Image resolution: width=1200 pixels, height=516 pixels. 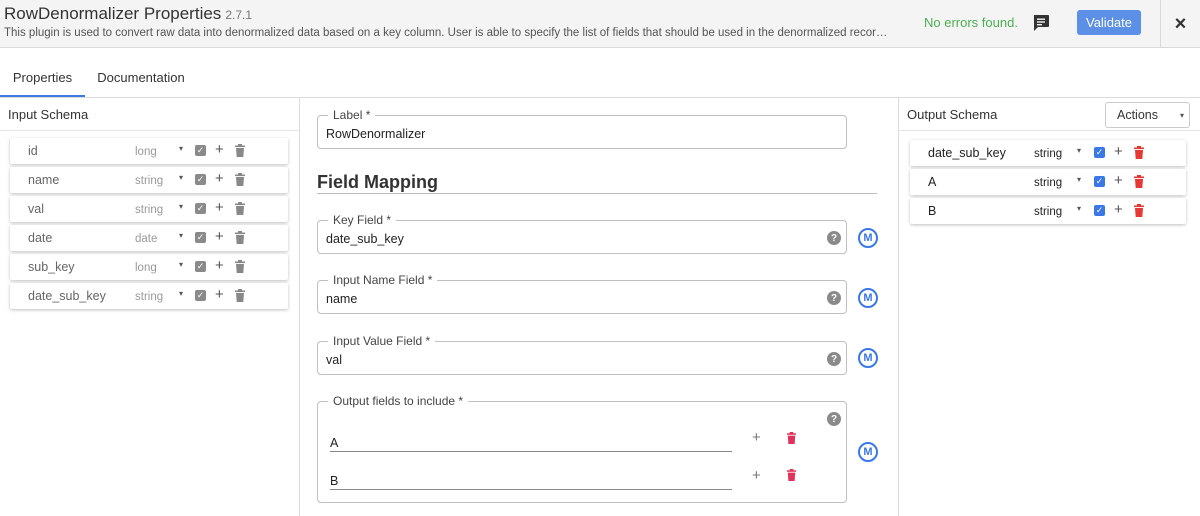 I want to click on page-title-text: RowDenormalizer Properties, so click(x=113, y=13).